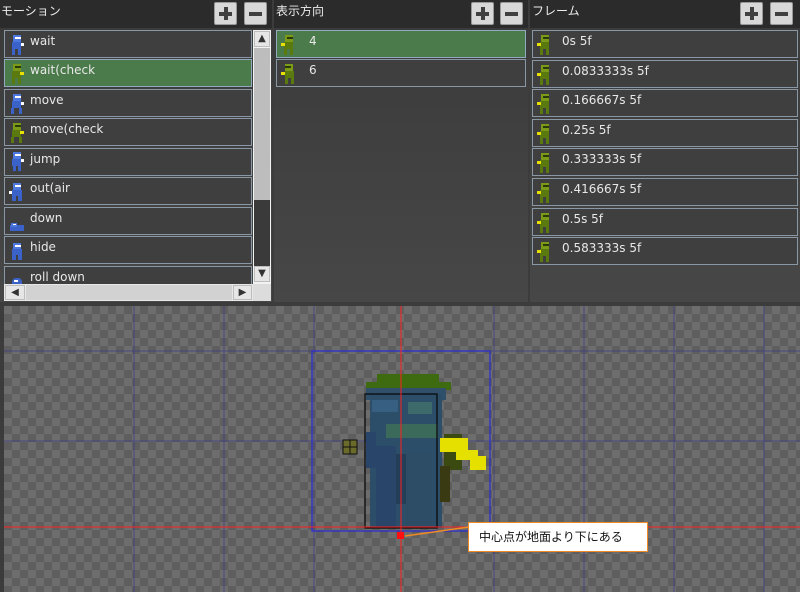 This screenshot has height=592, width=800. I want to click on ninja-character-sprite, so click(426, 451).